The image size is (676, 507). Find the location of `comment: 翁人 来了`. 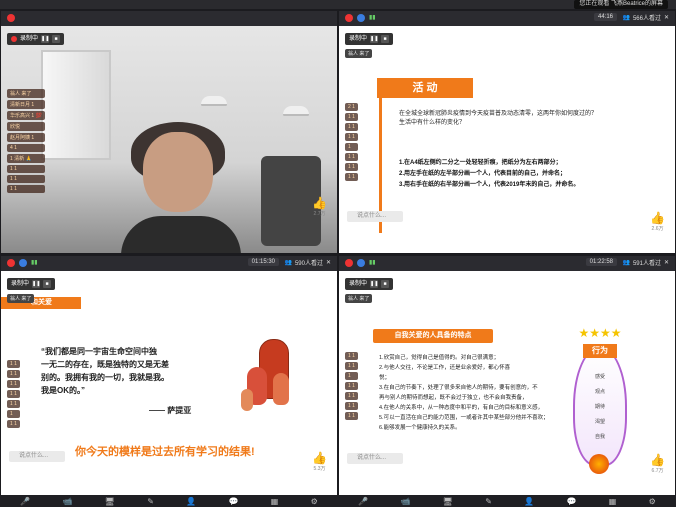

comment: 翁人 来了 is located at coordinates (26, 93).